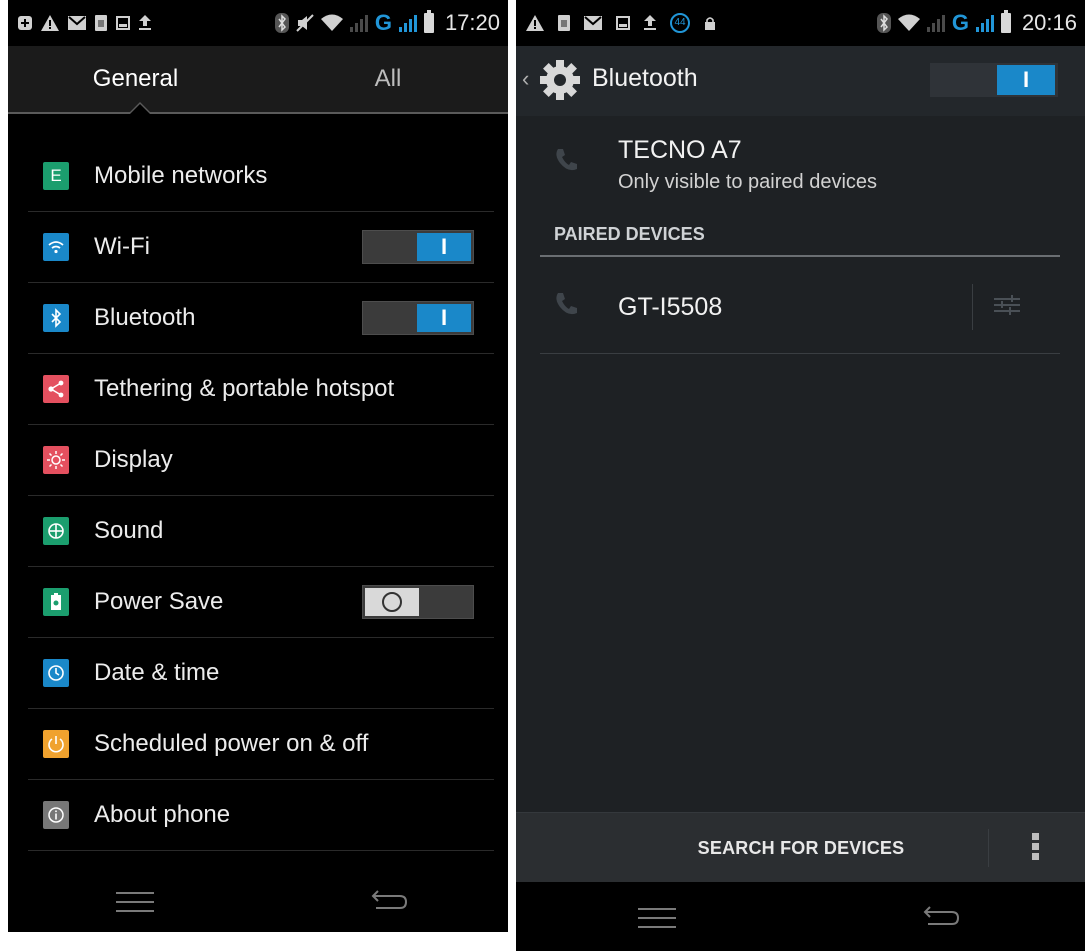 The image size is (1085, 951). I want to click on status-time: 20:16, so click(1049, 22).